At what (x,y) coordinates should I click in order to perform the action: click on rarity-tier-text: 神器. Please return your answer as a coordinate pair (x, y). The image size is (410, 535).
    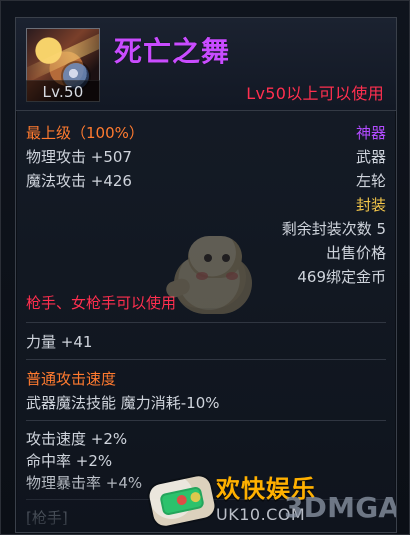
    Looking at the image, I should click on (370, 132).